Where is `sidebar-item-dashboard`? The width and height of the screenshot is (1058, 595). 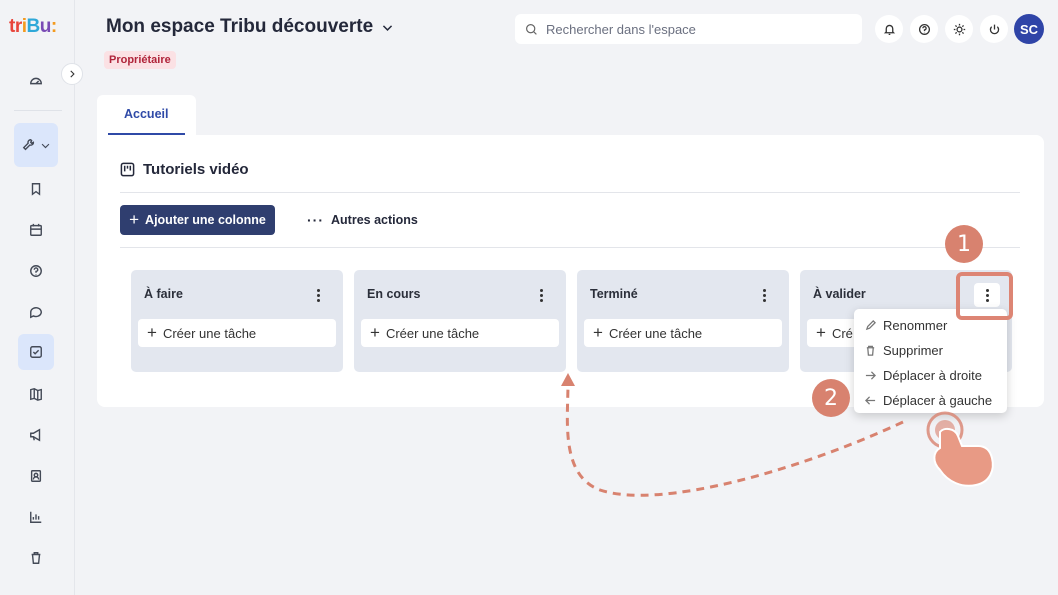
sidebar-item-dashboard is located at coordinates (36, 81).